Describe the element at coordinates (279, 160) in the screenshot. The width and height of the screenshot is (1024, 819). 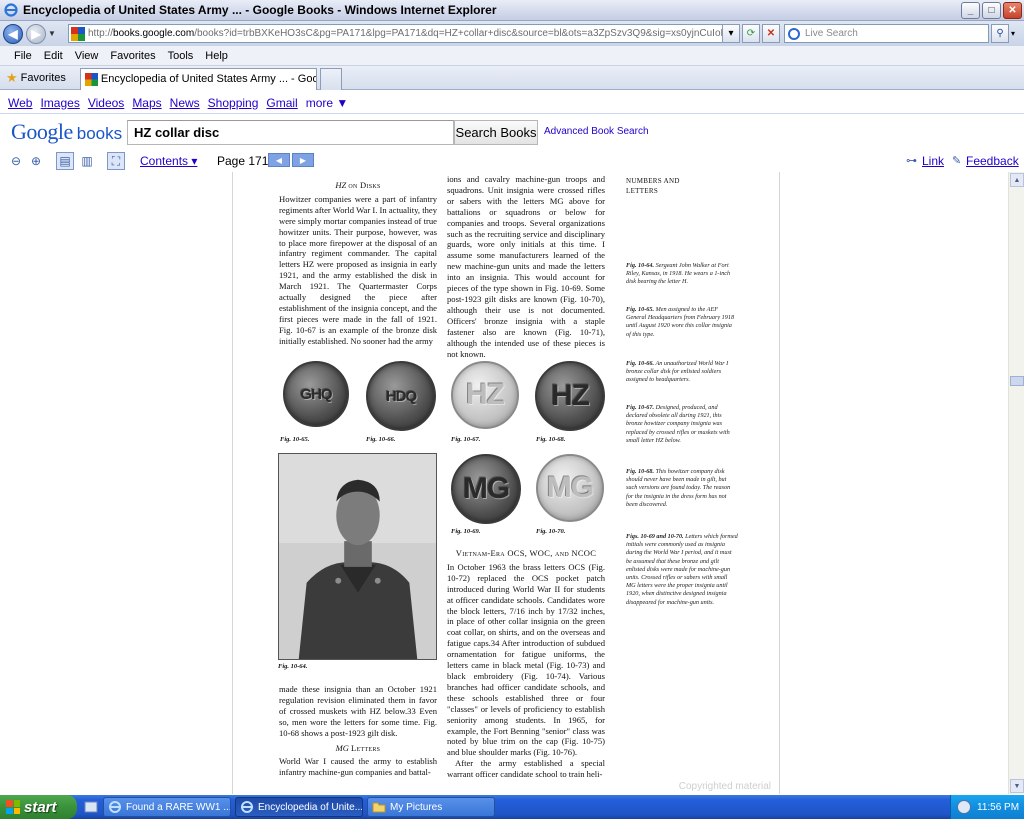
I see `previous-page-button: ◀` at that location.